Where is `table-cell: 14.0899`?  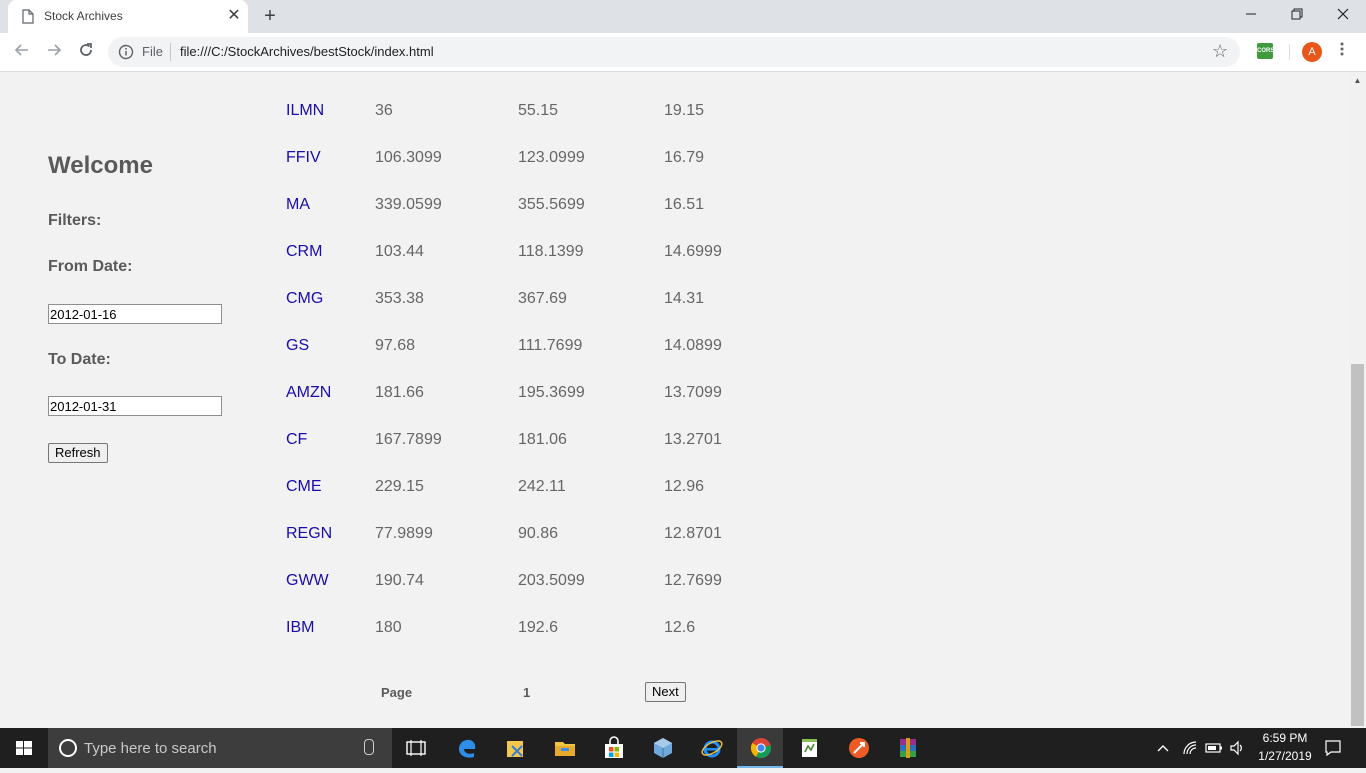 table-cell: 14.0899 is located at coordinates (693, 345).